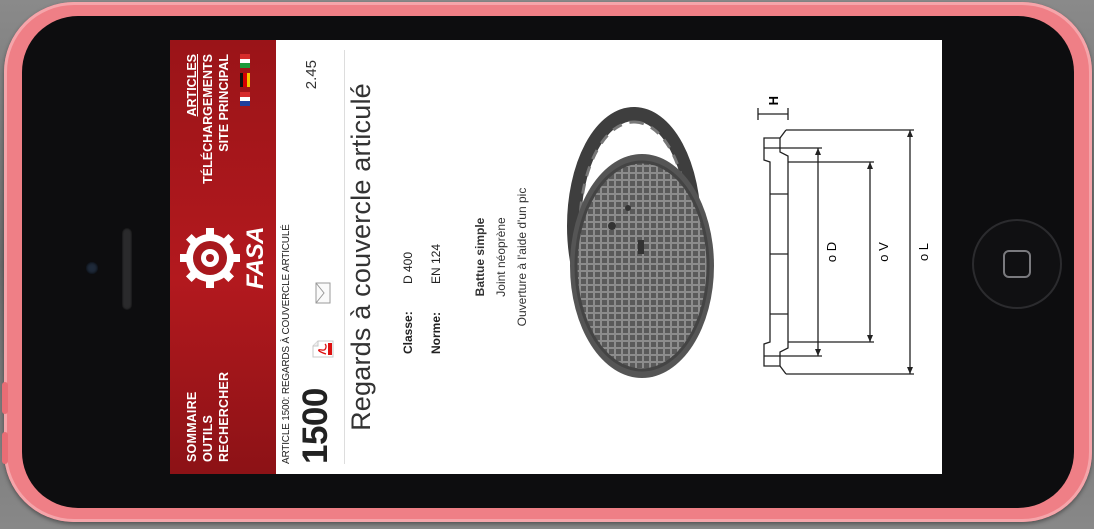 The width and height of the screenshot is (1094, 529). What do you see at coordinates (923, 252) in the screenshot?
I see `dim-label-l: o L` at bounding box center [923, 252].